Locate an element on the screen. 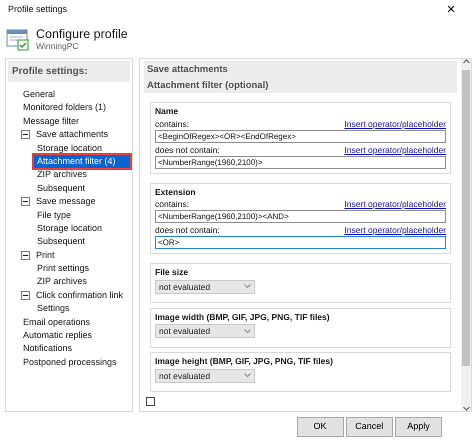  close-button: ✕ is located at coordinates (451, 10).